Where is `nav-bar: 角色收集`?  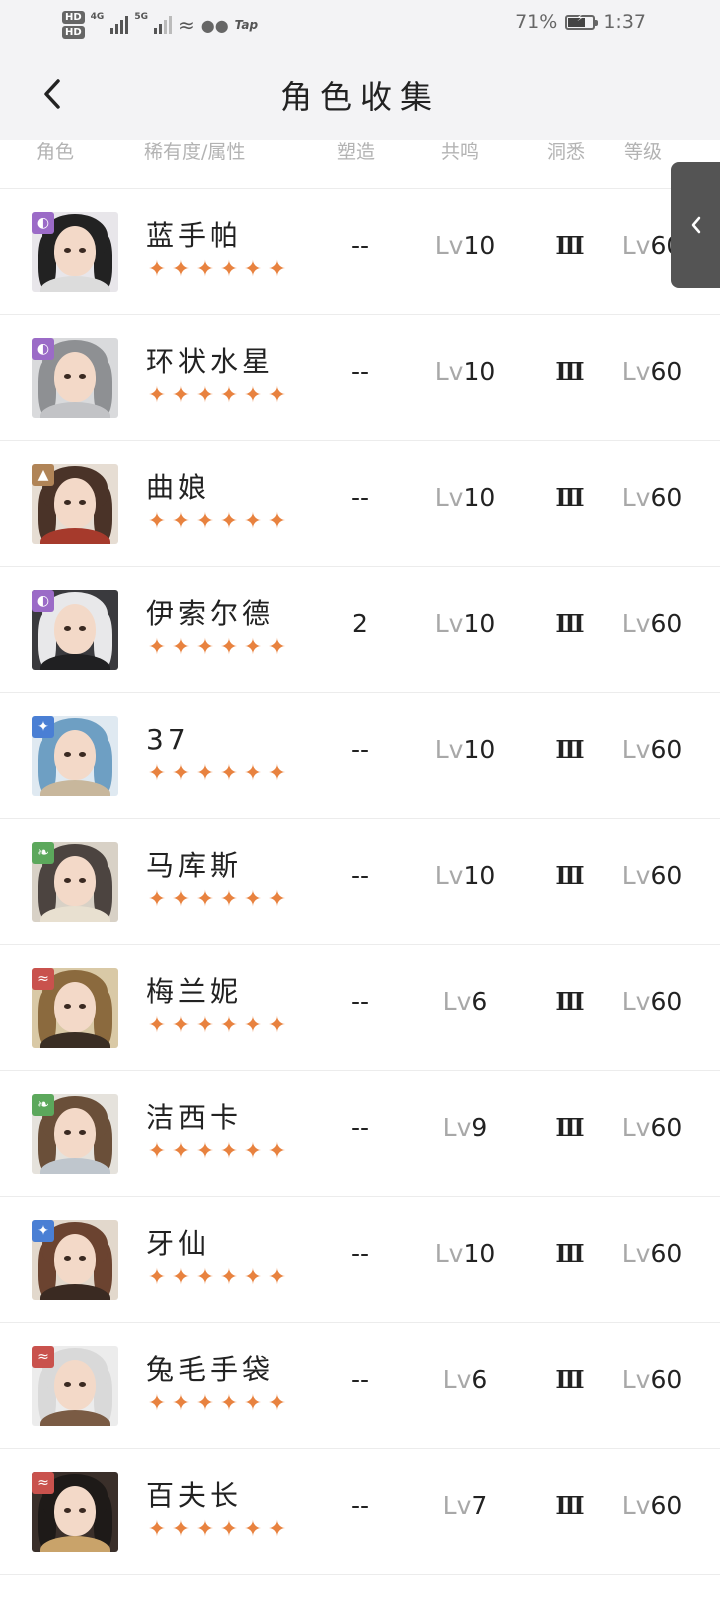 nav-bar: 角色收集 is located at coordinates (360, 95).